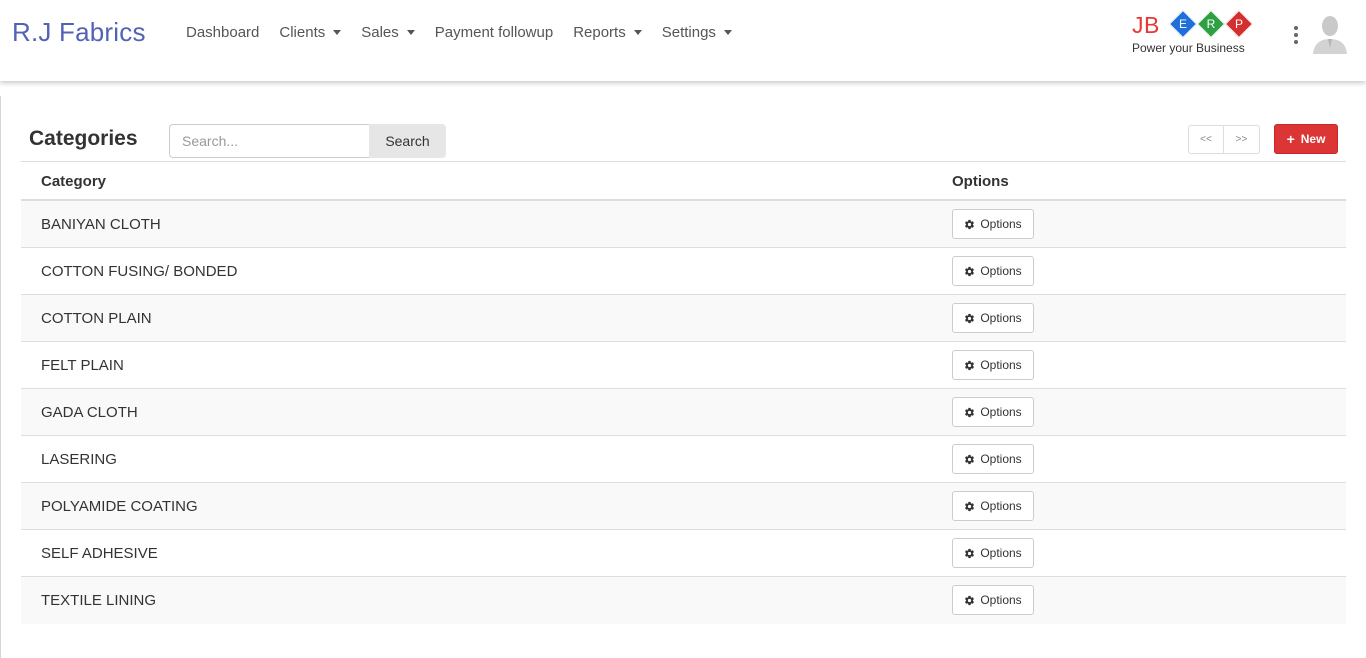 This screenshot has width=1366, height=658. Describe the element at coordinates (83, 138) in the screenshot. I see `page-title: Categories` at that location.